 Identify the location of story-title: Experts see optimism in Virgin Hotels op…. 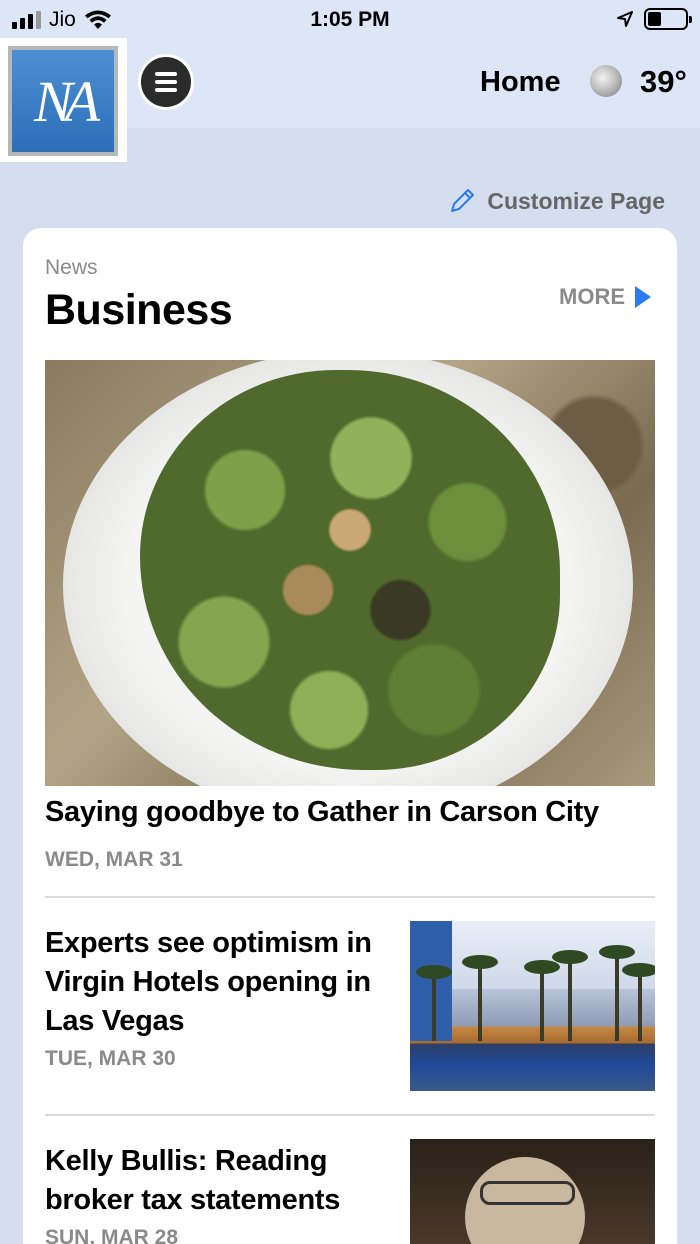
(215, 982).